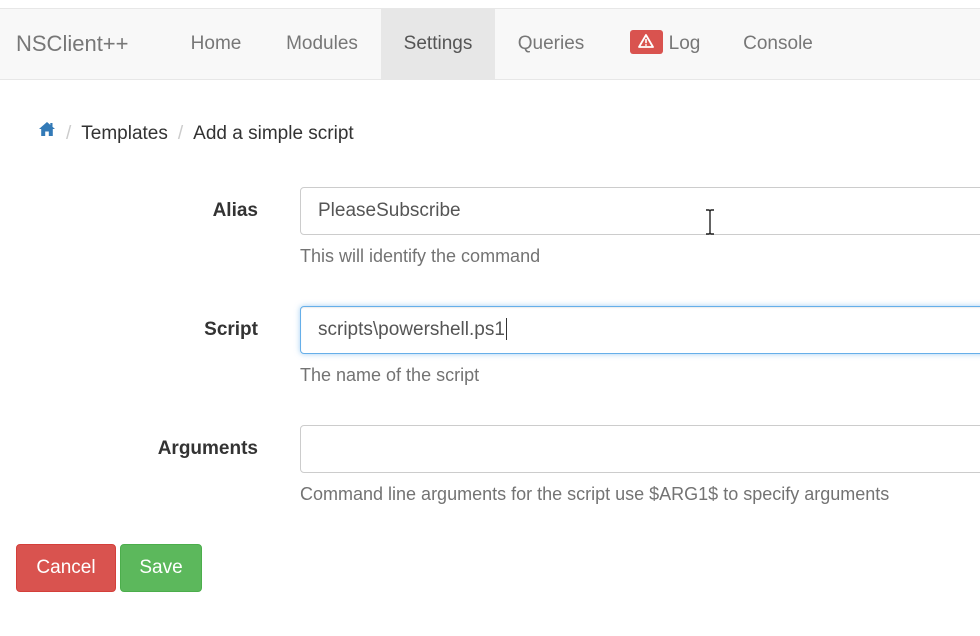 This screenshot has width=980, height=636. Describe the element at coordinates (506, 328) in the screenshot. I see `text-caret` at that location.